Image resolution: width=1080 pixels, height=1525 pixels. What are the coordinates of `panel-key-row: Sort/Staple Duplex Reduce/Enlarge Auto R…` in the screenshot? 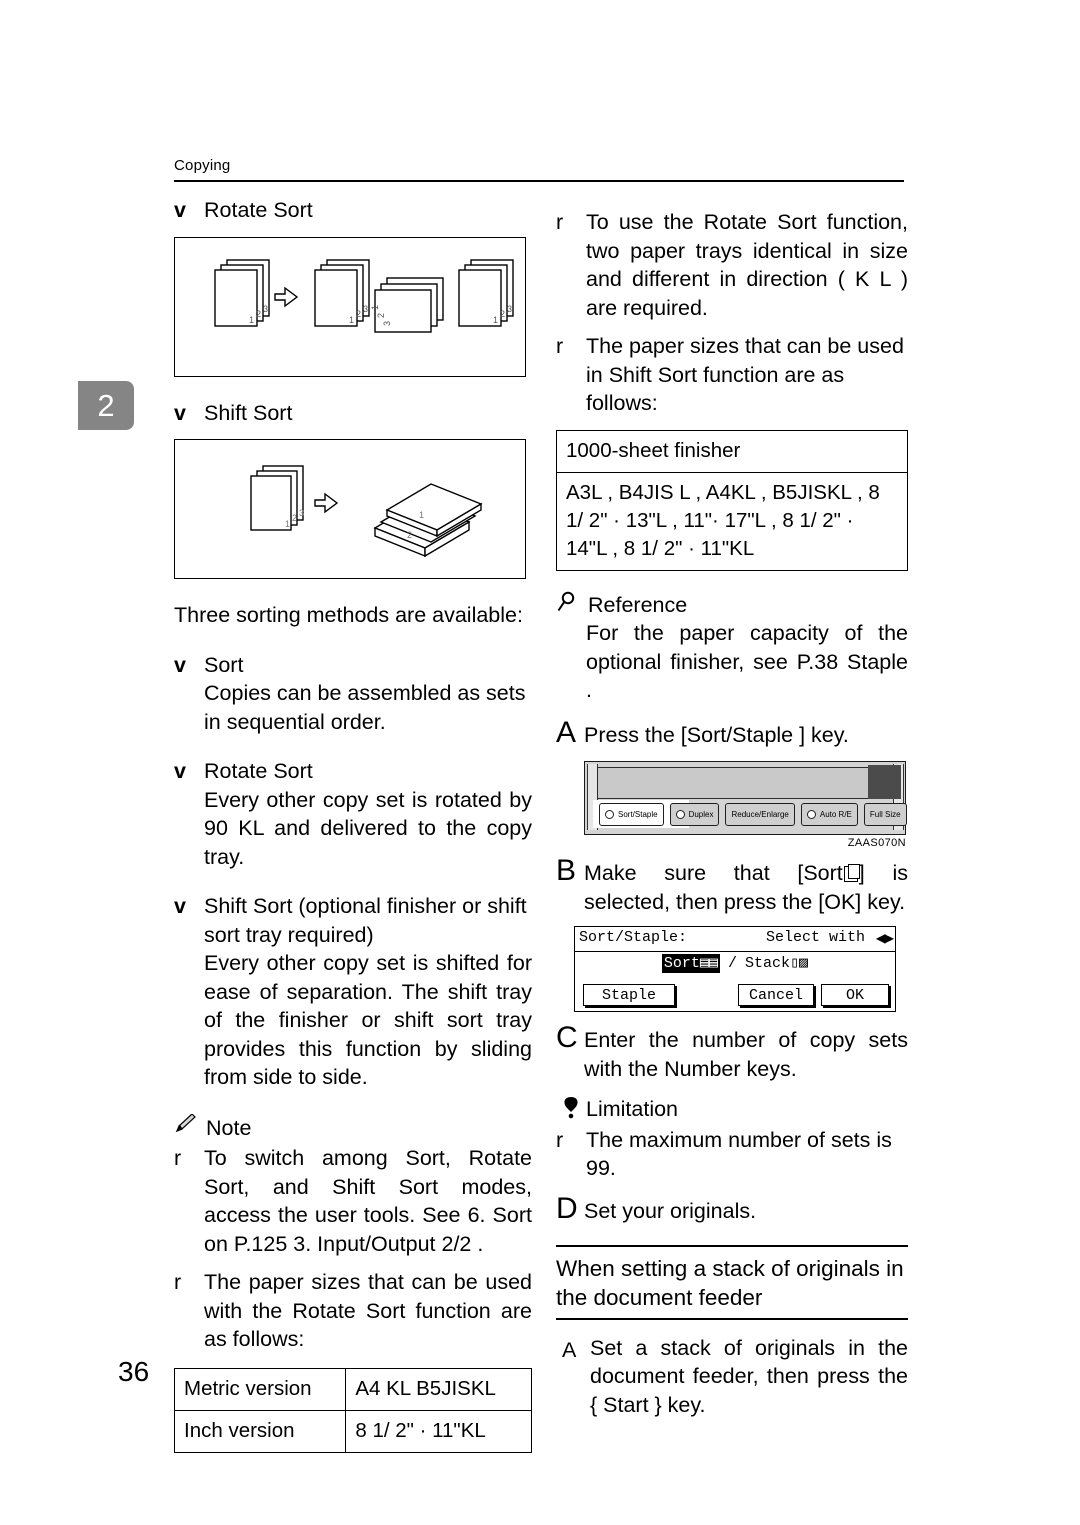 It's located at (753, 814).